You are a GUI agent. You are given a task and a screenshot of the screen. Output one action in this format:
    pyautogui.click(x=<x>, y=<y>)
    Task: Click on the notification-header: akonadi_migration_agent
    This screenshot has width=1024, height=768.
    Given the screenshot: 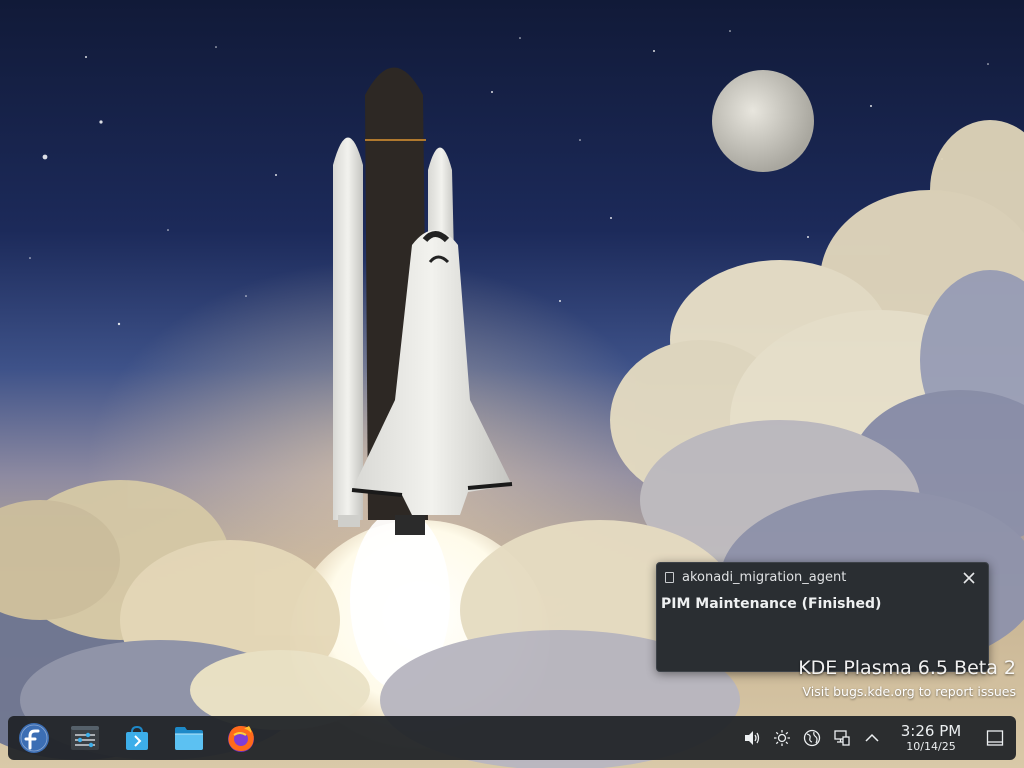 What is the action you would take?
    pyautogui.click(x=822, y=577)
    